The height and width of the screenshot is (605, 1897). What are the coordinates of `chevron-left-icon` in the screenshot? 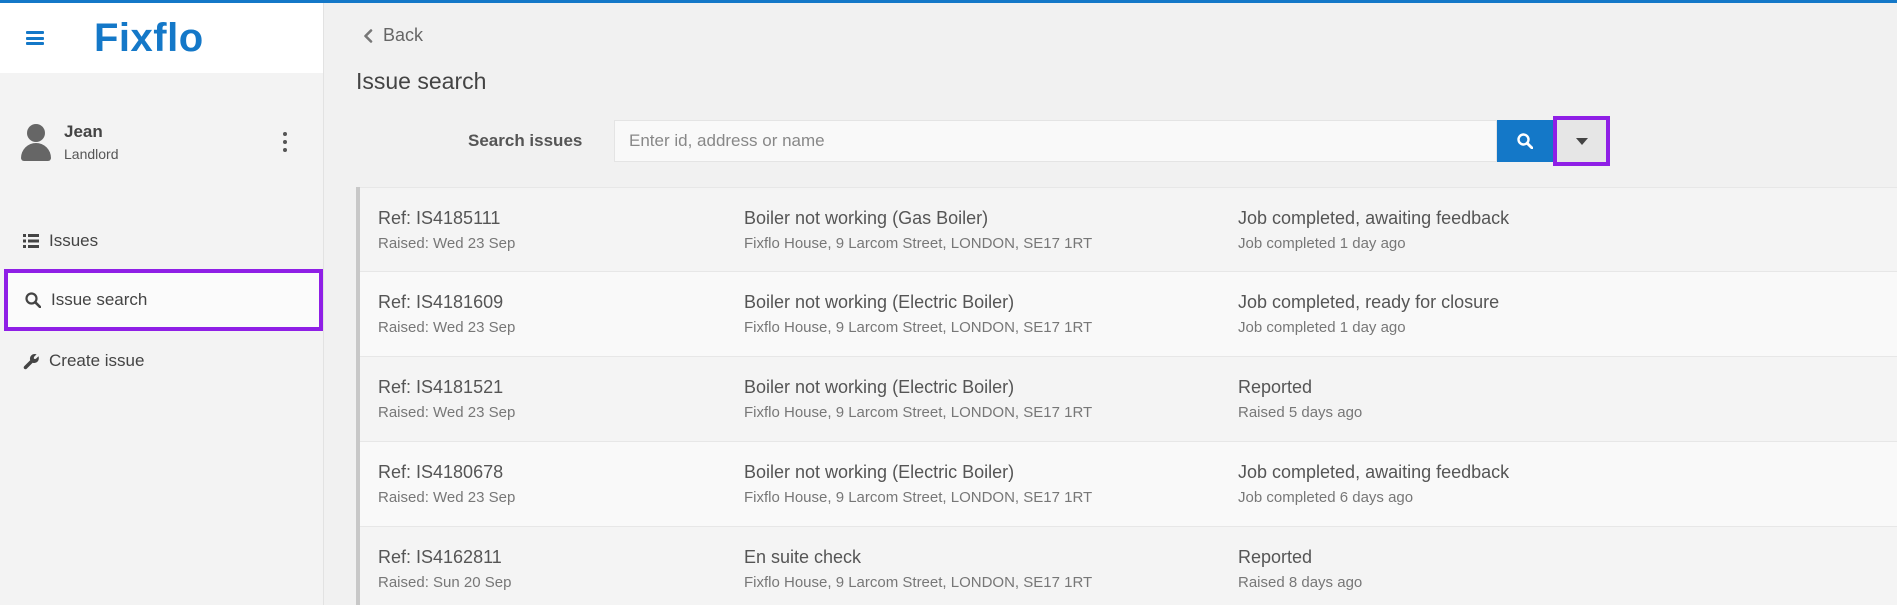 It's located at (368, 35).